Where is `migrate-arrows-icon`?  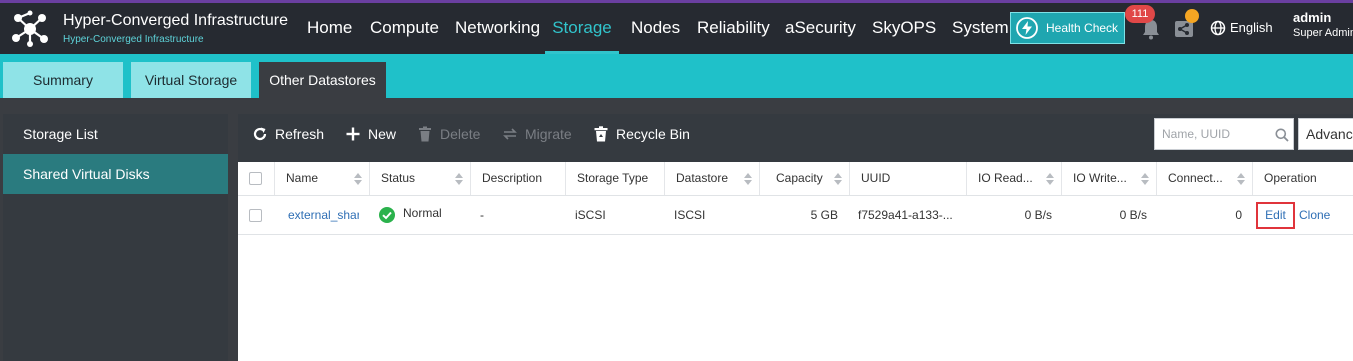
migrate-arrows-icon is located at coordinates (510, 134).